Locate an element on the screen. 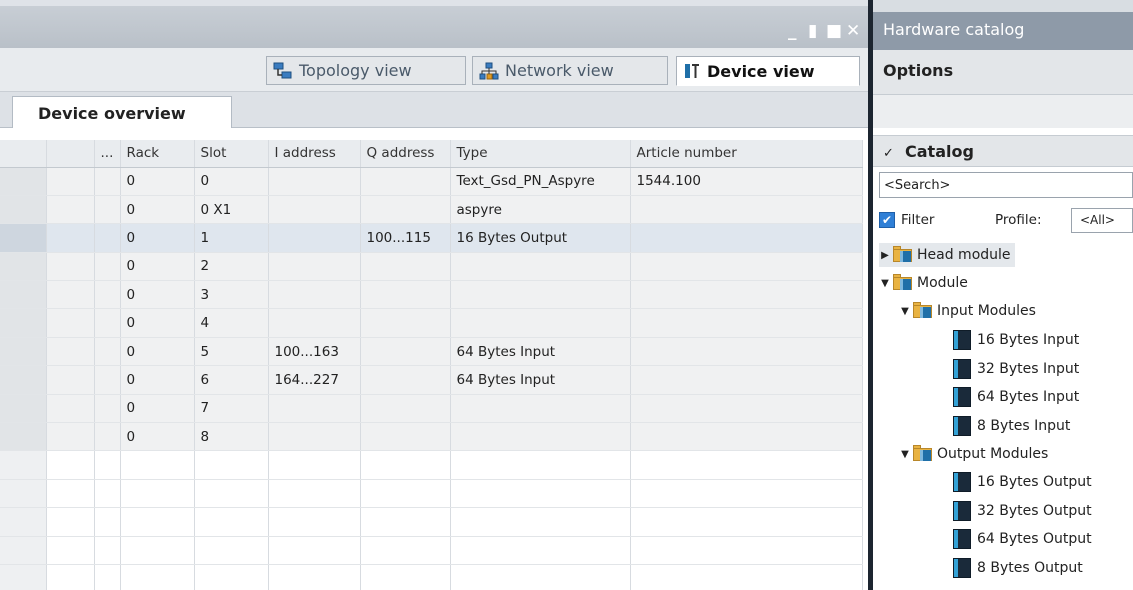 This screenshot has height=590, width=1133. maximize-button: ■ is located at coordinates (834, 31).